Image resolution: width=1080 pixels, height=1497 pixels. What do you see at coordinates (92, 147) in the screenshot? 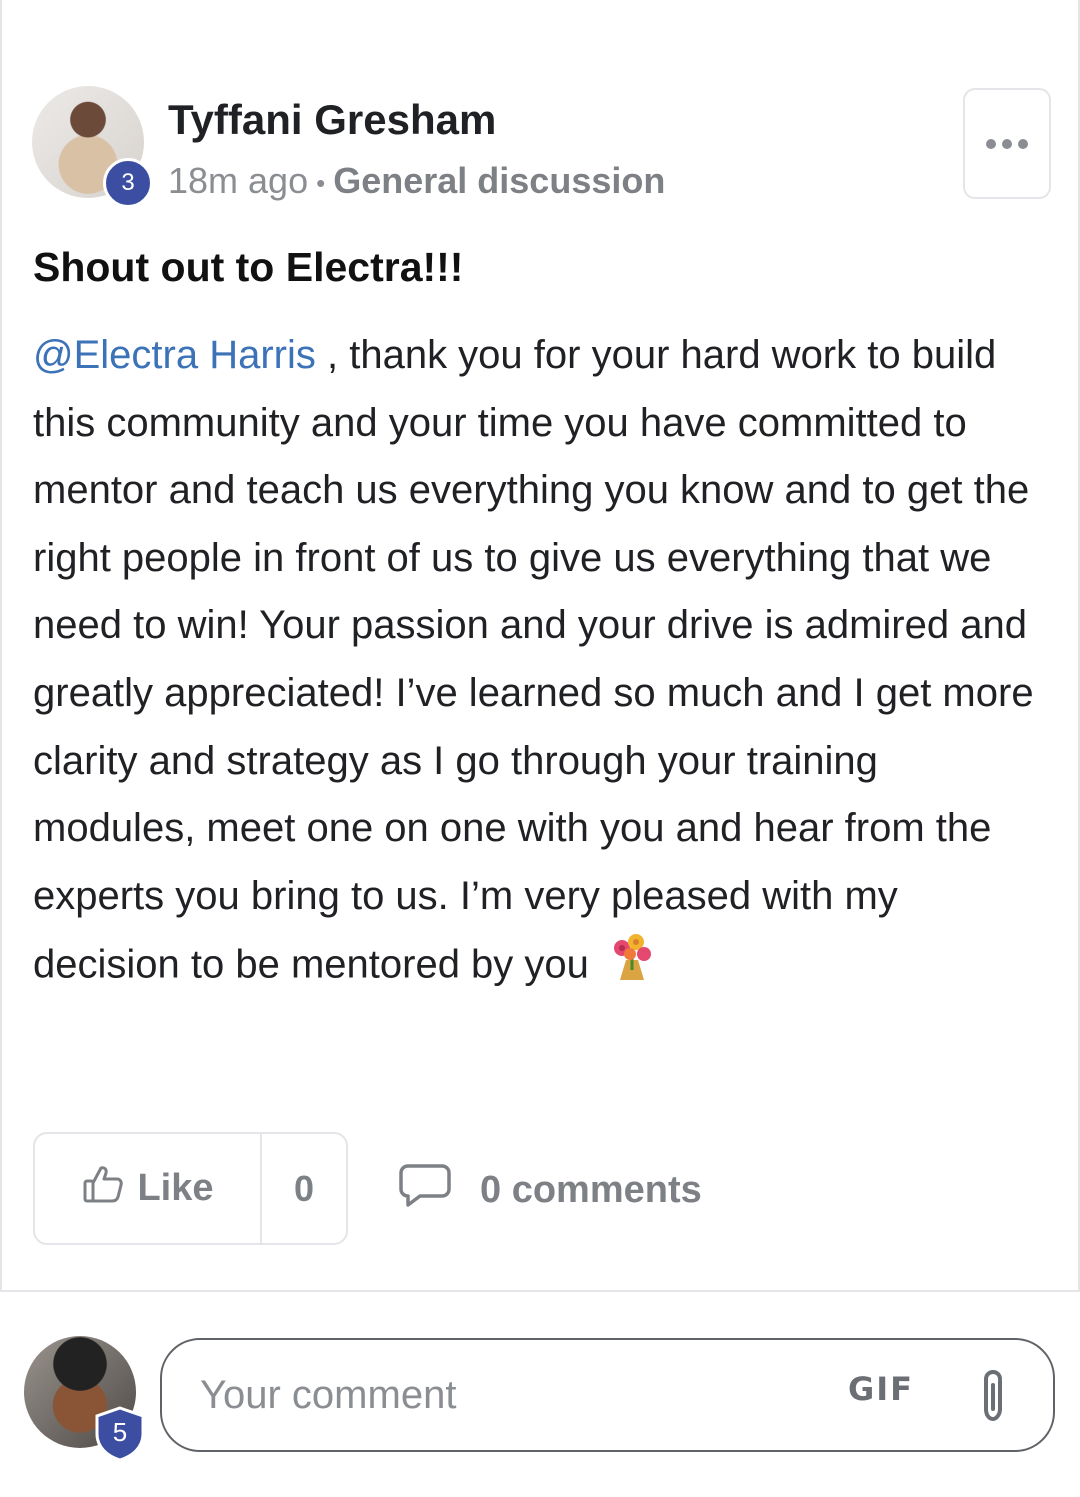
I see `author-avatar-wrap: 3` at bounding box center [92, 147].